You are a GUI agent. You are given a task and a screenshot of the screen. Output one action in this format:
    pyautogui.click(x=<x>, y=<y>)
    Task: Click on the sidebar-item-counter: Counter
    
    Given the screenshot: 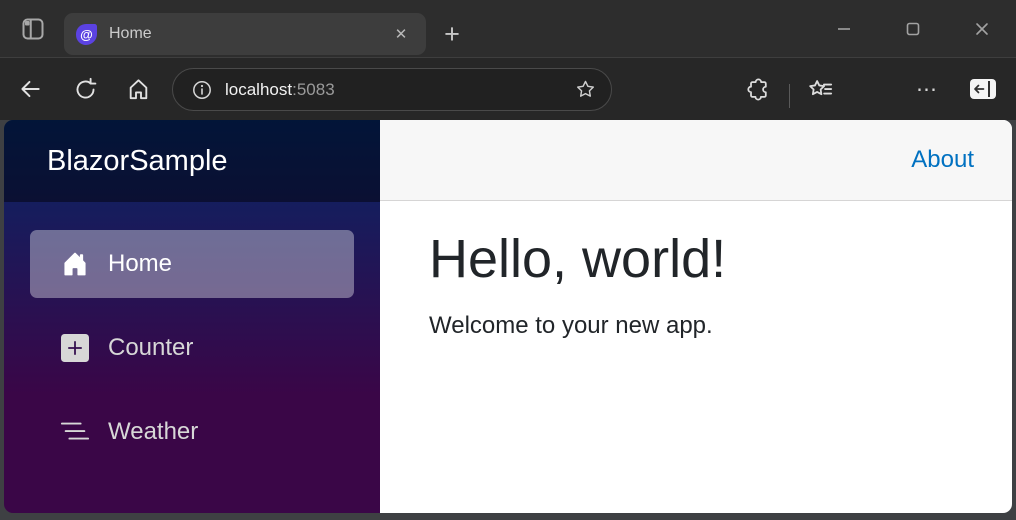 What is the action you would take?
    pyautogui.click(x=192, y=348)
    